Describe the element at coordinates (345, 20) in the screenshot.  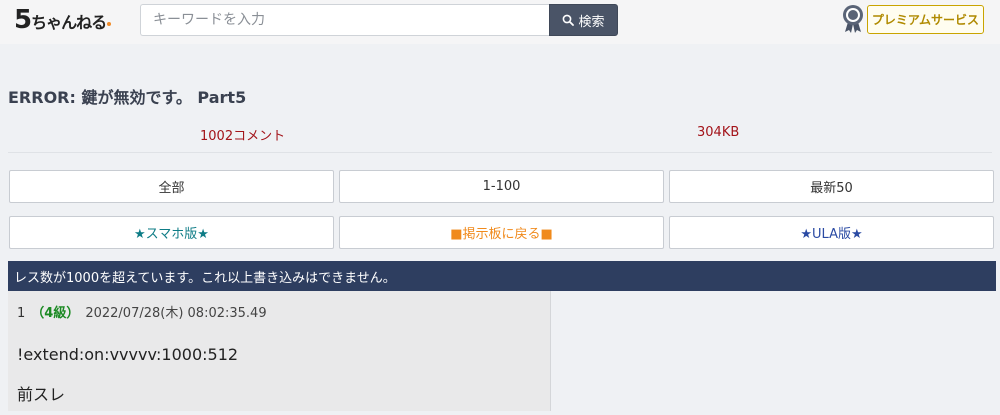
I see `search-input` at that location.